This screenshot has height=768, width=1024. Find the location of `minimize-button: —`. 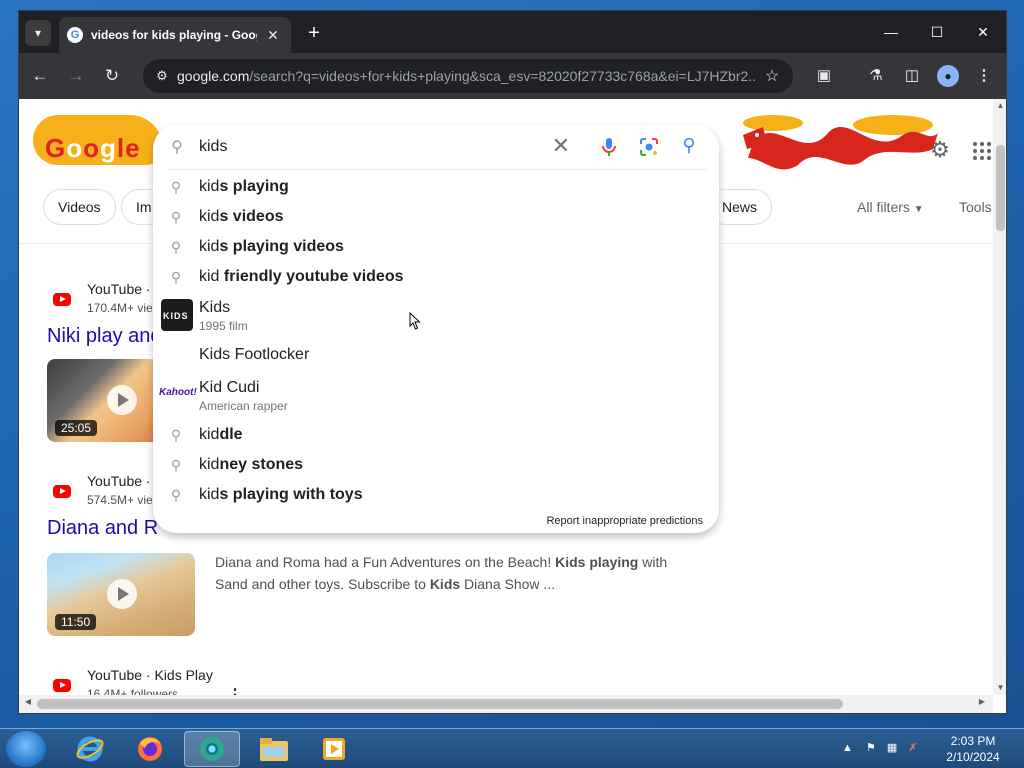

minimize-button: — is located at coordinates (891, 32).